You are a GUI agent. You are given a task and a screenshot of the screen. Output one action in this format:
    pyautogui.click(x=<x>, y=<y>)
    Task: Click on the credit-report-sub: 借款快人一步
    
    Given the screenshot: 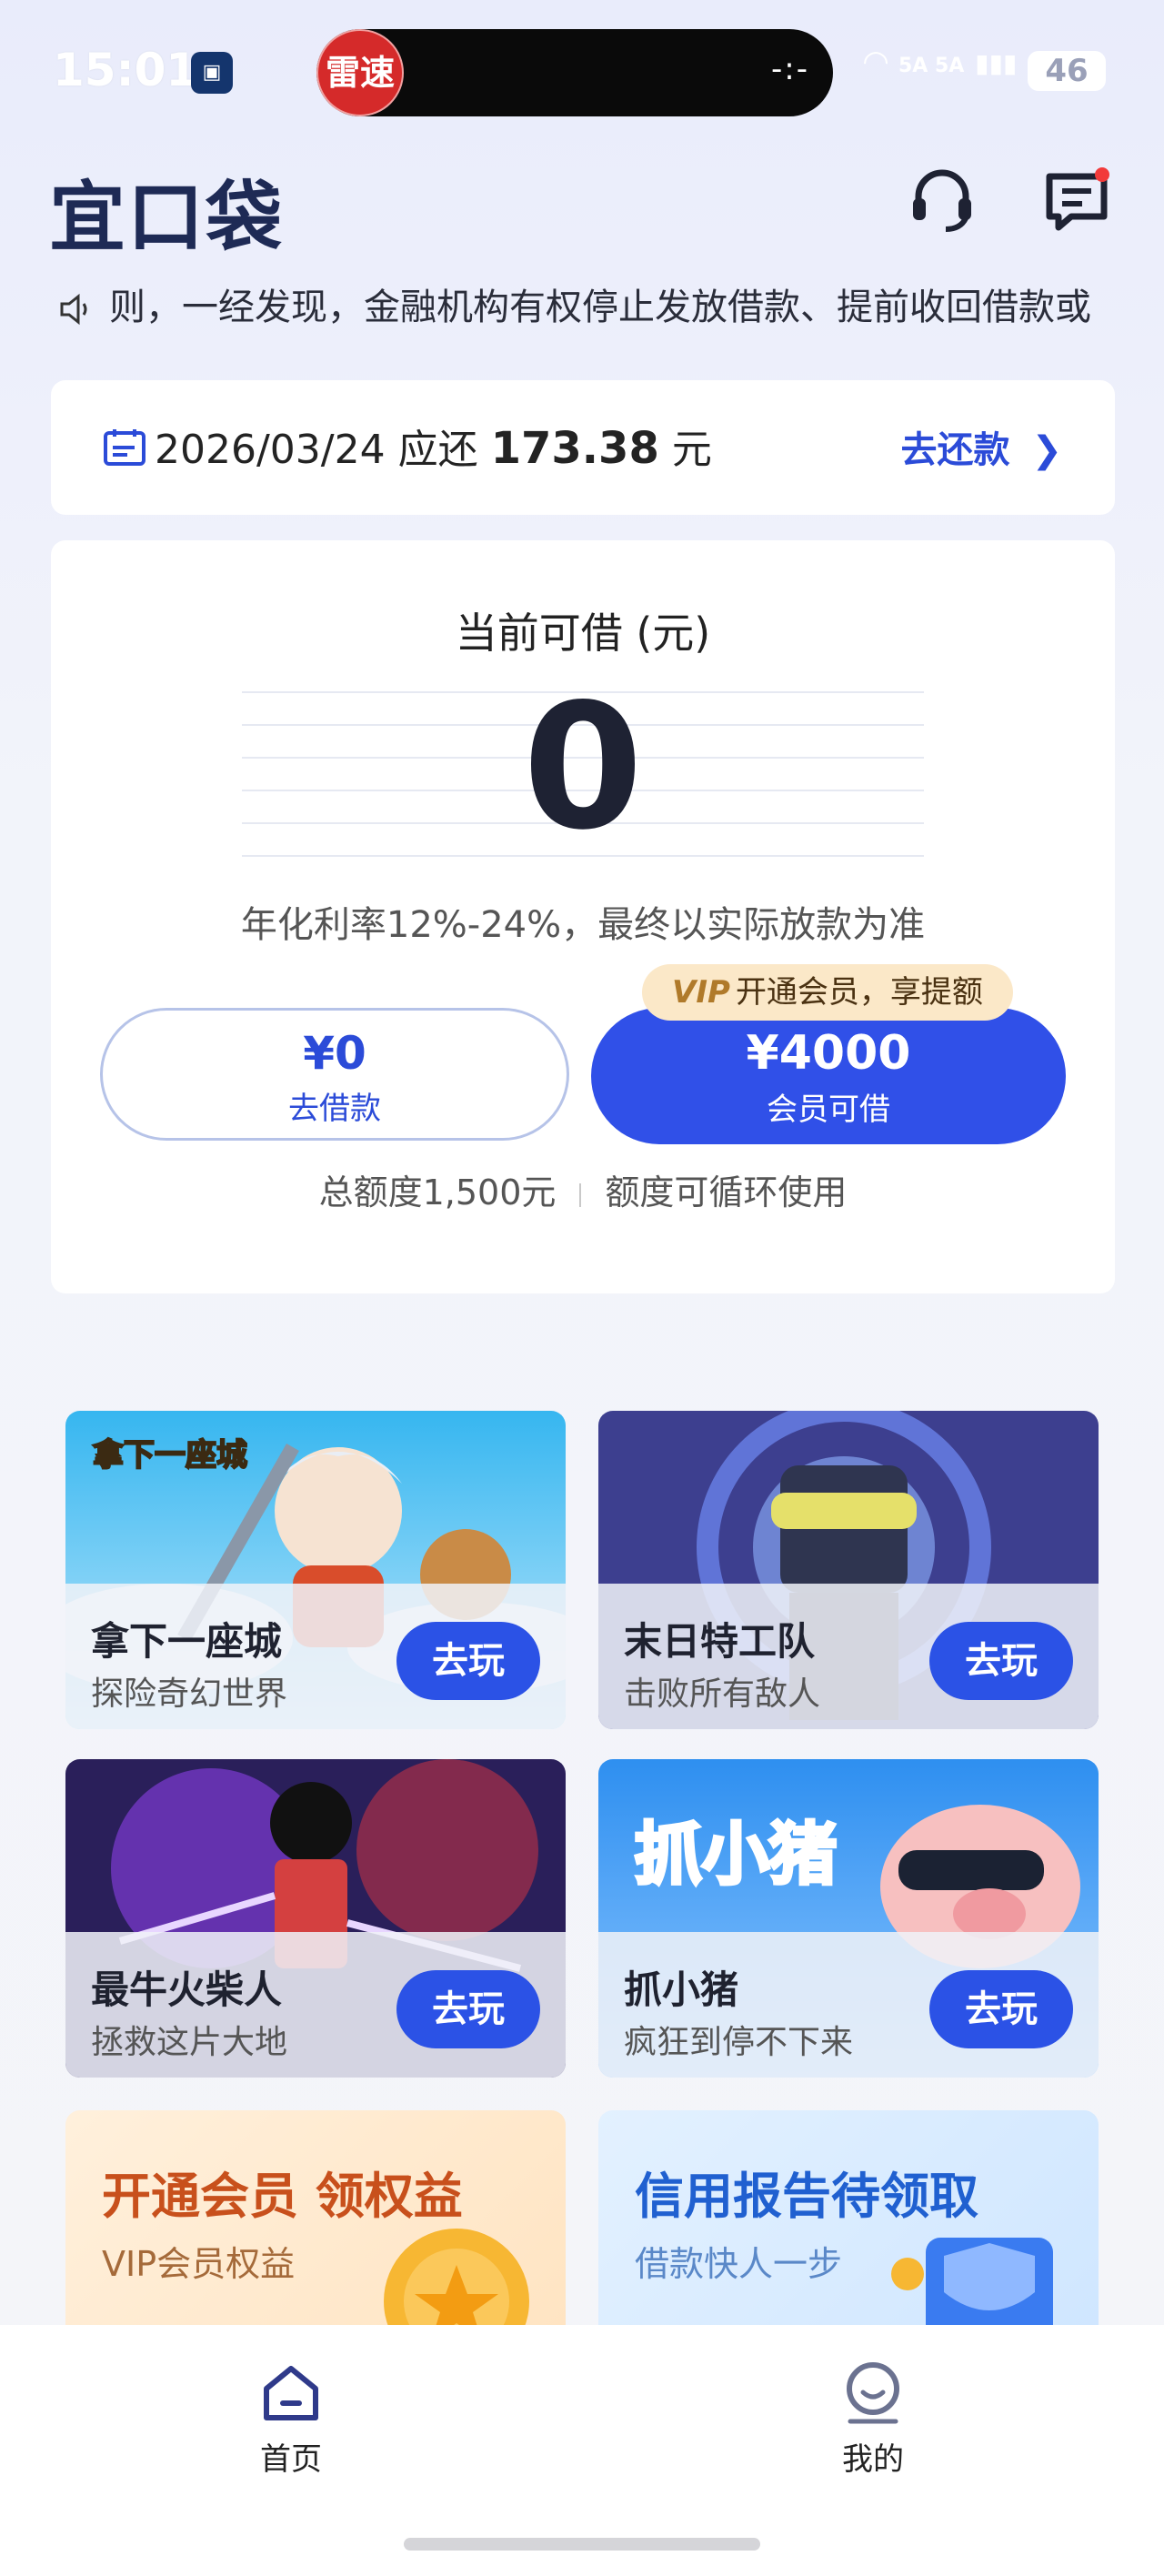 What is the action you would take?
    pyautogui.click(x=739, y=2264)
    